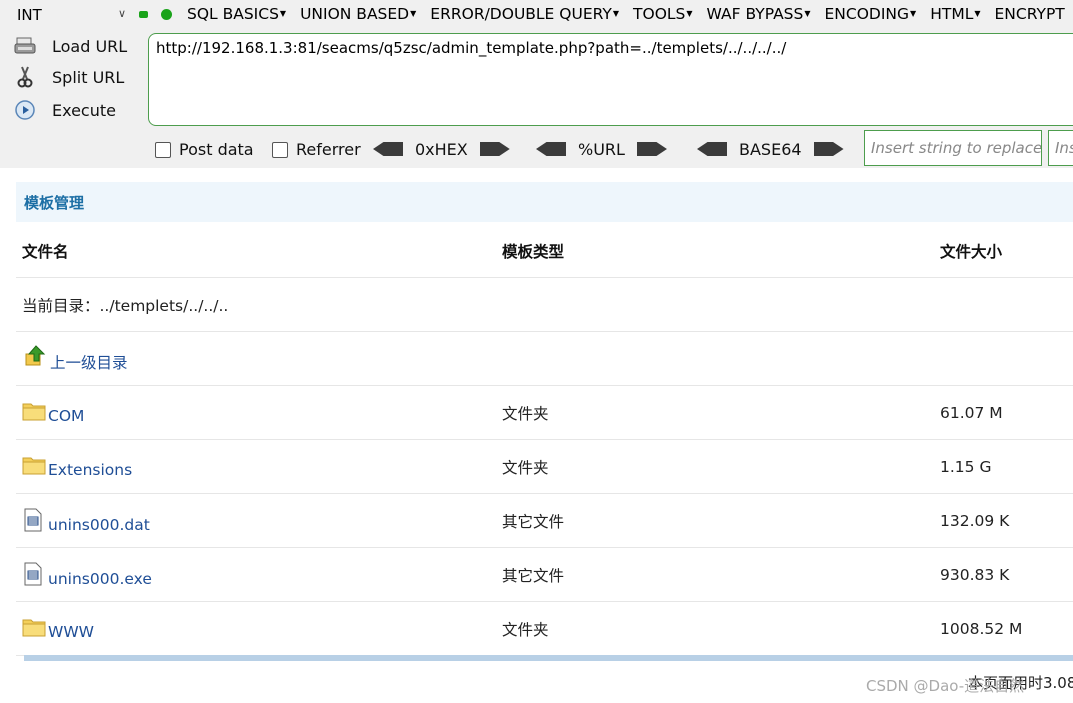  What do you see at coordinates (143, 14) in the screenshot?
I see `minus-toggle-icon` at bounding box center [143, 14].